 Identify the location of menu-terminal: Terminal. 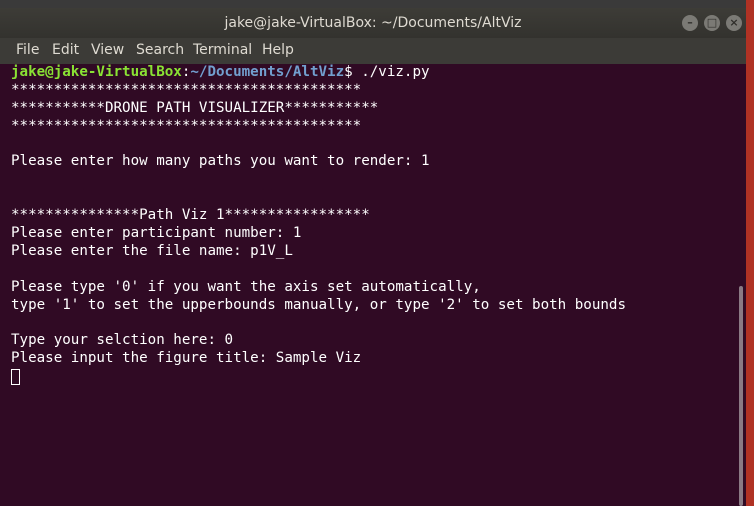
(222, 50).